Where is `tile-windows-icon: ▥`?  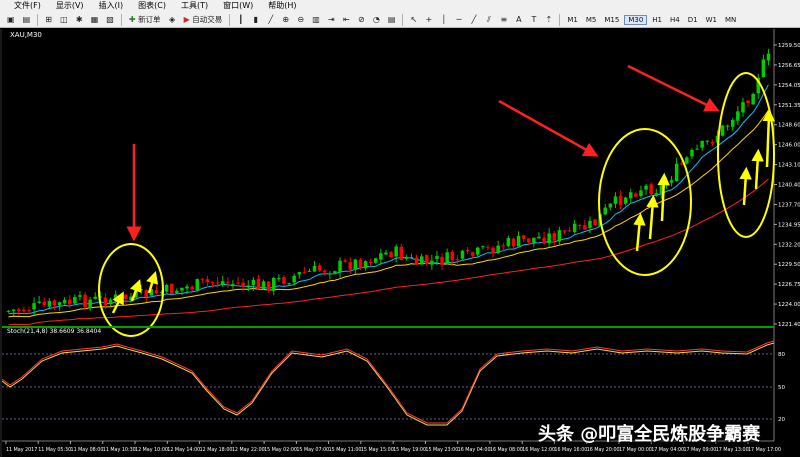
tile-windows-icon: ▥ is located at coordinates (316, 19).